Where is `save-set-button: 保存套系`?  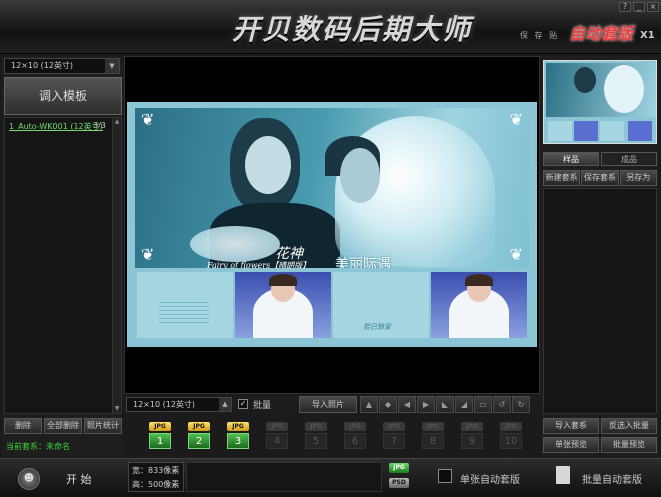
save-set-button: 保存套系 is located at coordinates (600, 178).